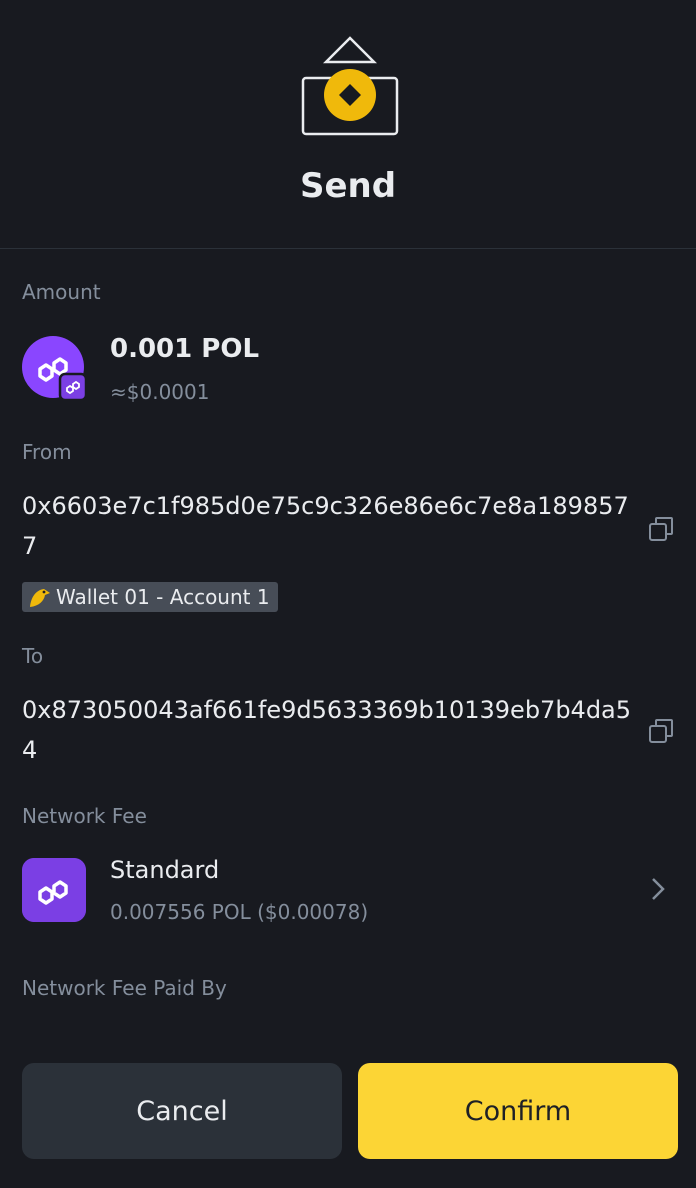 Image resolution: width=696 pixels, height=1188 pixels. What do you see at coordinates (84, 816) in the screenshot?
I see `network-fee-label: Network Fee` at bounding box center [84, 816].